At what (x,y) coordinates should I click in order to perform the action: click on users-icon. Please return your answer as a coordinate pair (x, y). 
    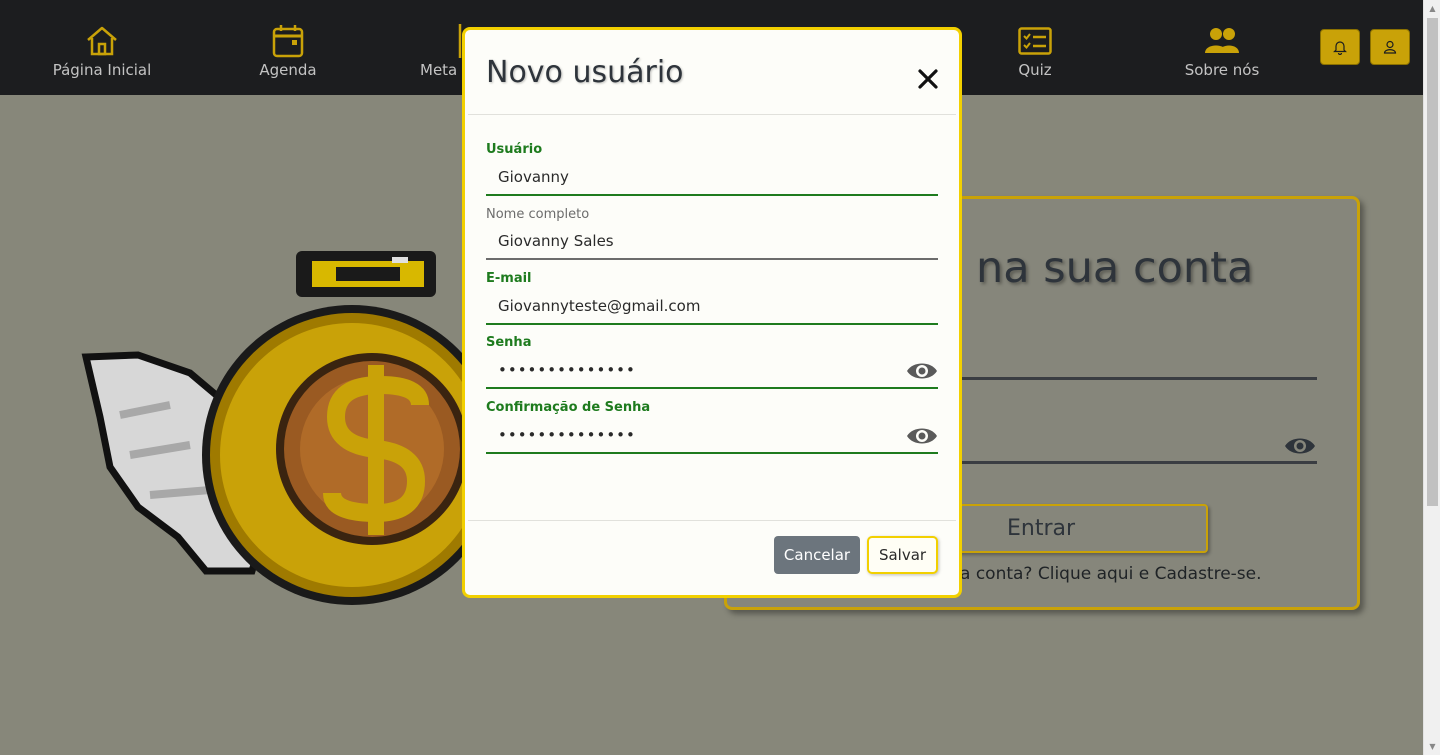
    Looking at the image, I should click on (1222, 41).